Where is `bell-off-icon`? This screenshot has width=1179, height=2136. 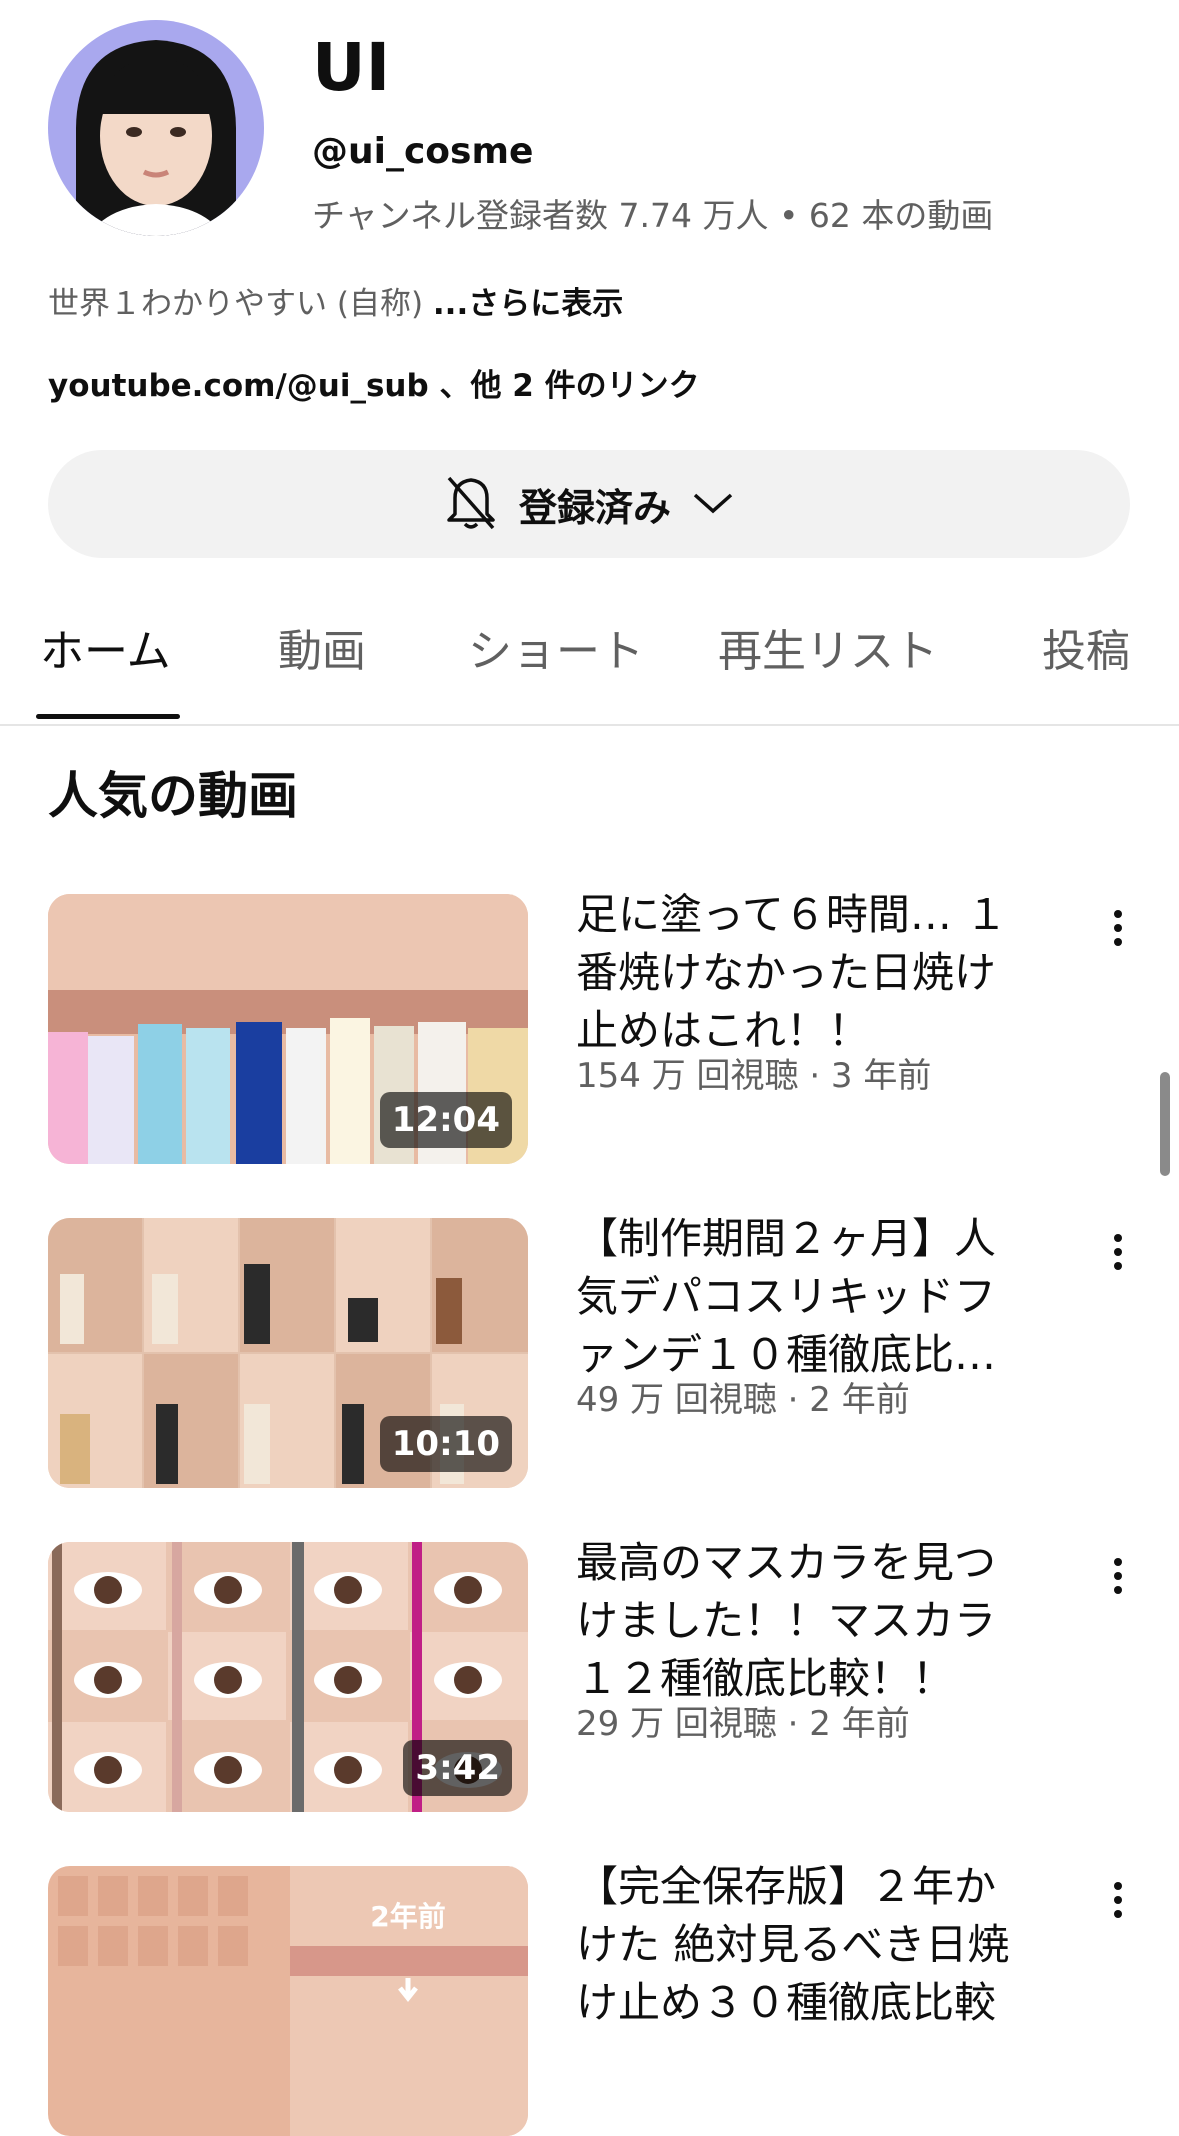
bell-off-icon is located at coordinates (471, 504).